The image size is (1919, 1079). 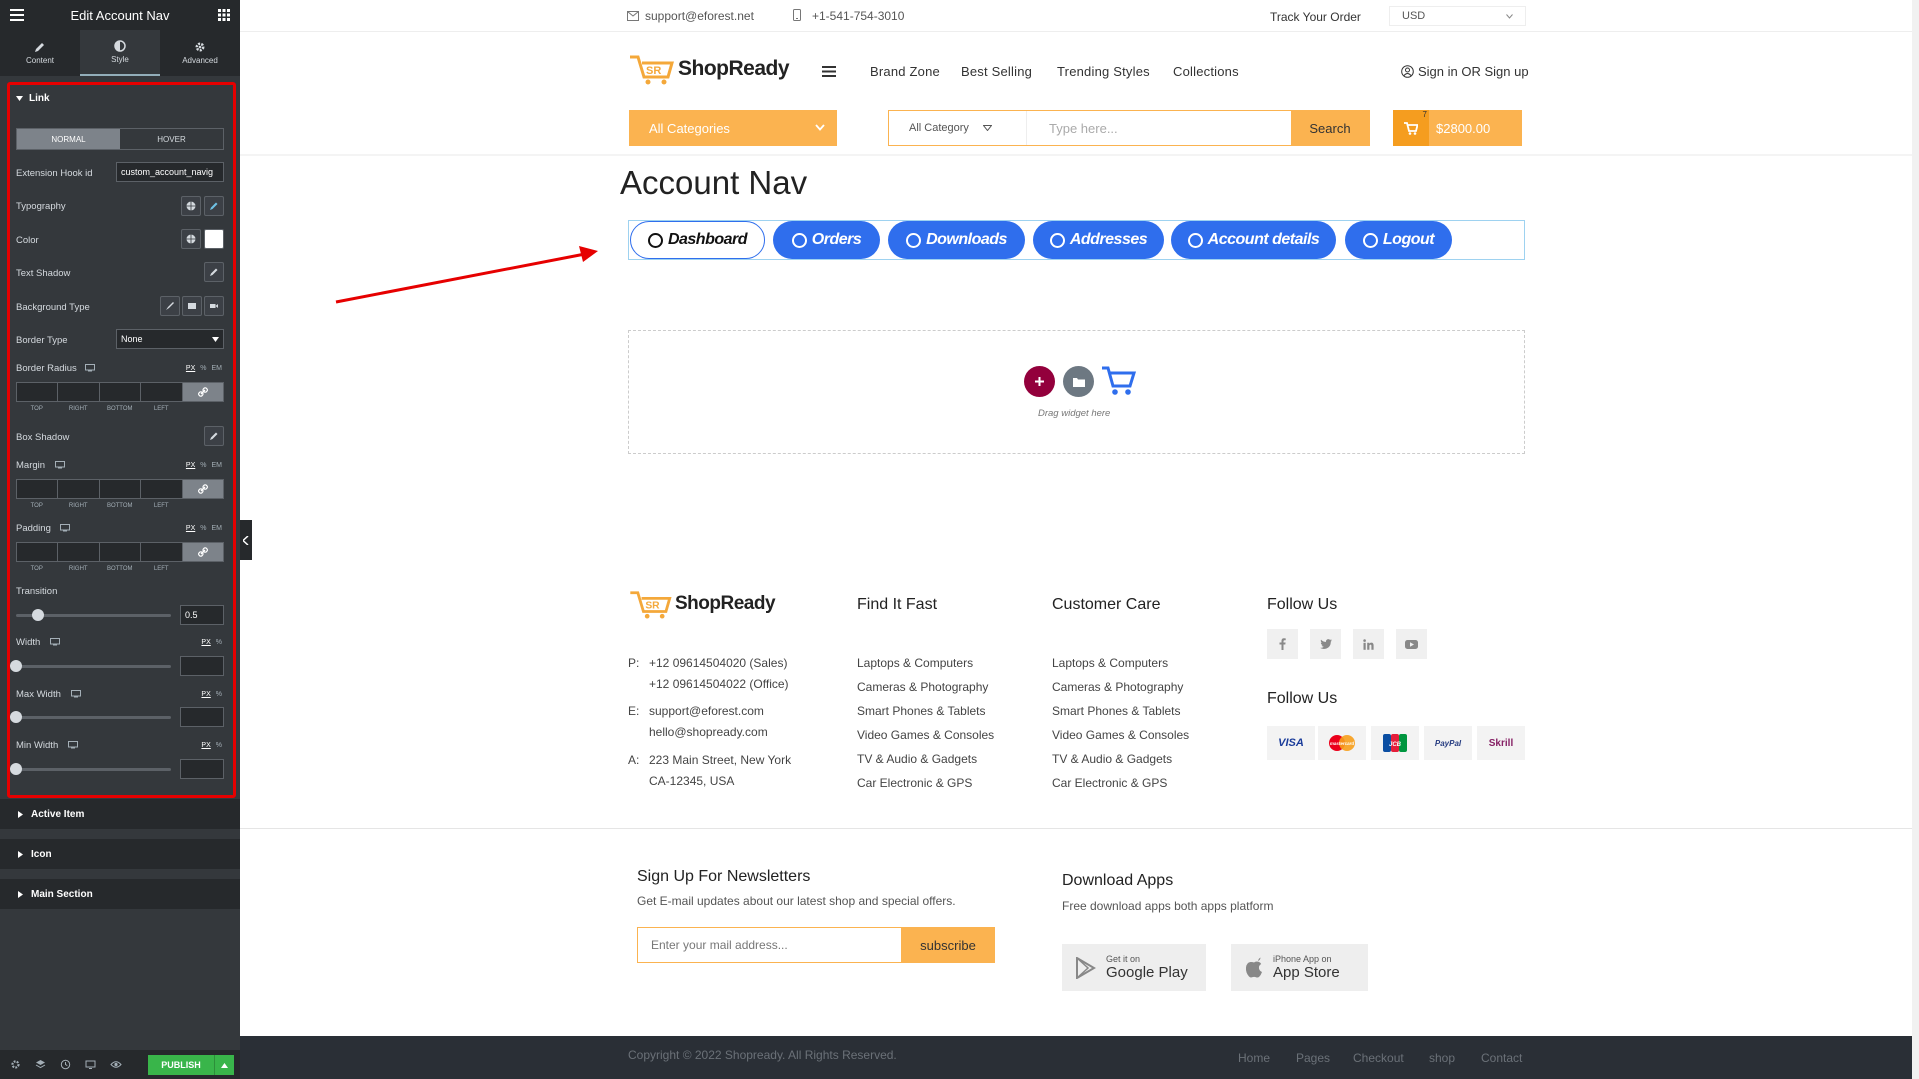 What do you see at coordinates (1378, 1058) in the screenshot?
I see `bottom-link-checkout: Checkout` at bounding box center [1378, 1058].